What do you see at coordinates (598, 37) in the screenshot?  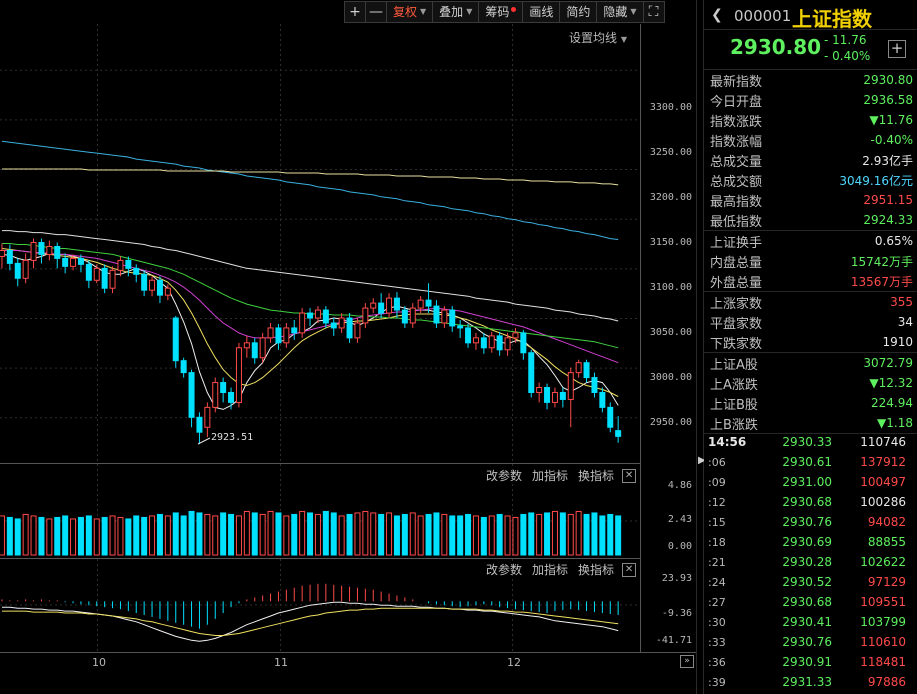 I see `set-moving-average-dropdown: 设置均线 ▼` at bounding box center [598, 37].